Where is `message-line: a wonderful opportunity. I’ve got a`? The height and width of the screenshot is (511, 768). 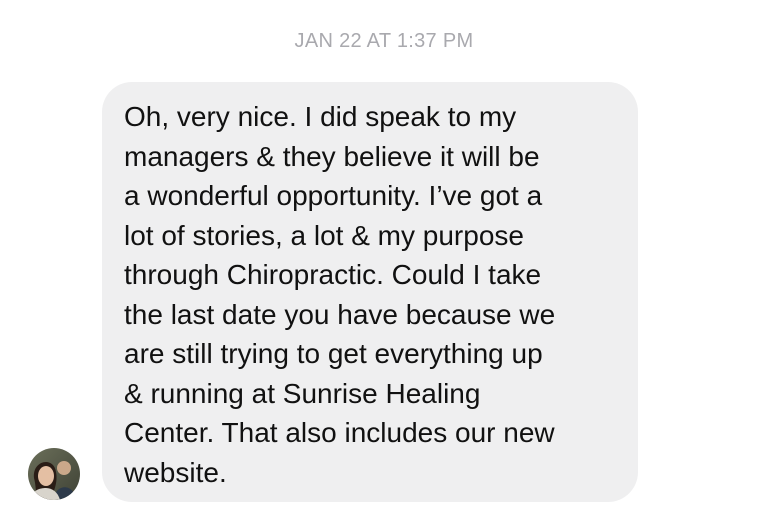 message-line: a wonderful opportunity. I’ve got a is located at coordinates (333, 195).